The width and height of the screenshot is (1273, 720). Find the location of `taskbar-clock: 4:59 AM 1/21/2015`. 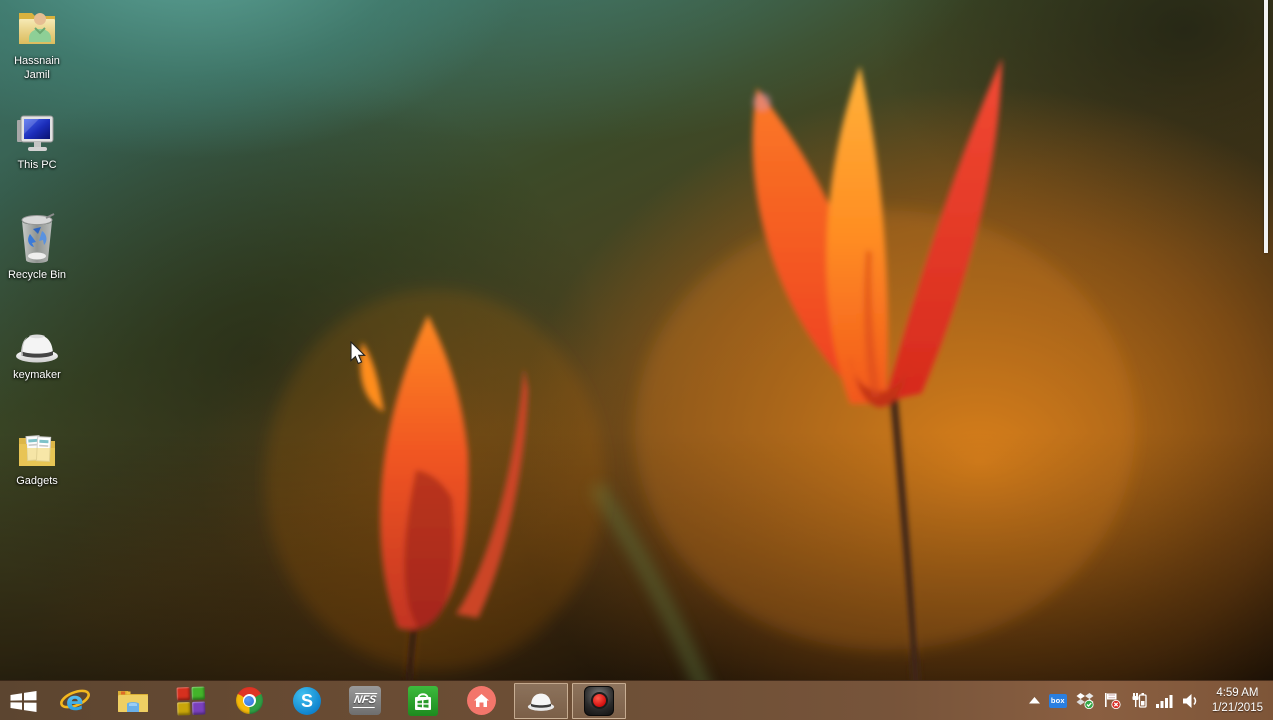

taskbar-clock: 4:59 AM 1/21/2015 is located at coordinates (1237, 701).